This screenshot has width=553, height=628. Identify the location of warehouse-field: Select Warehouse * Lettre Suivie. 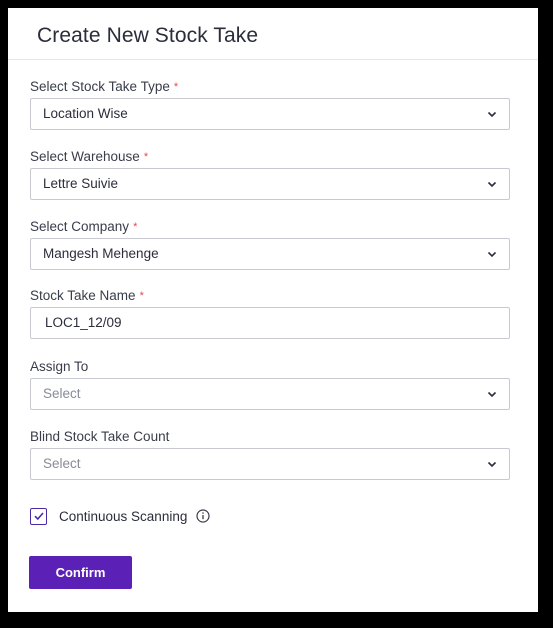
(270, 174).